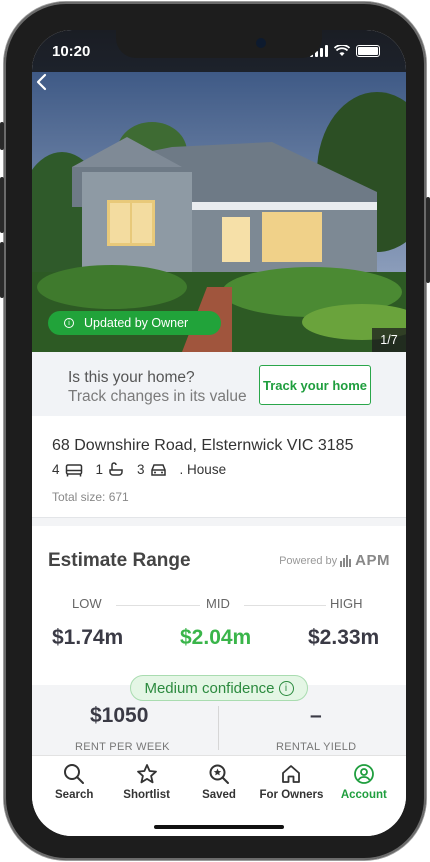  Describe the element at coordinates (116, 469) in the screenshot. I see `bath-icon` at that location.